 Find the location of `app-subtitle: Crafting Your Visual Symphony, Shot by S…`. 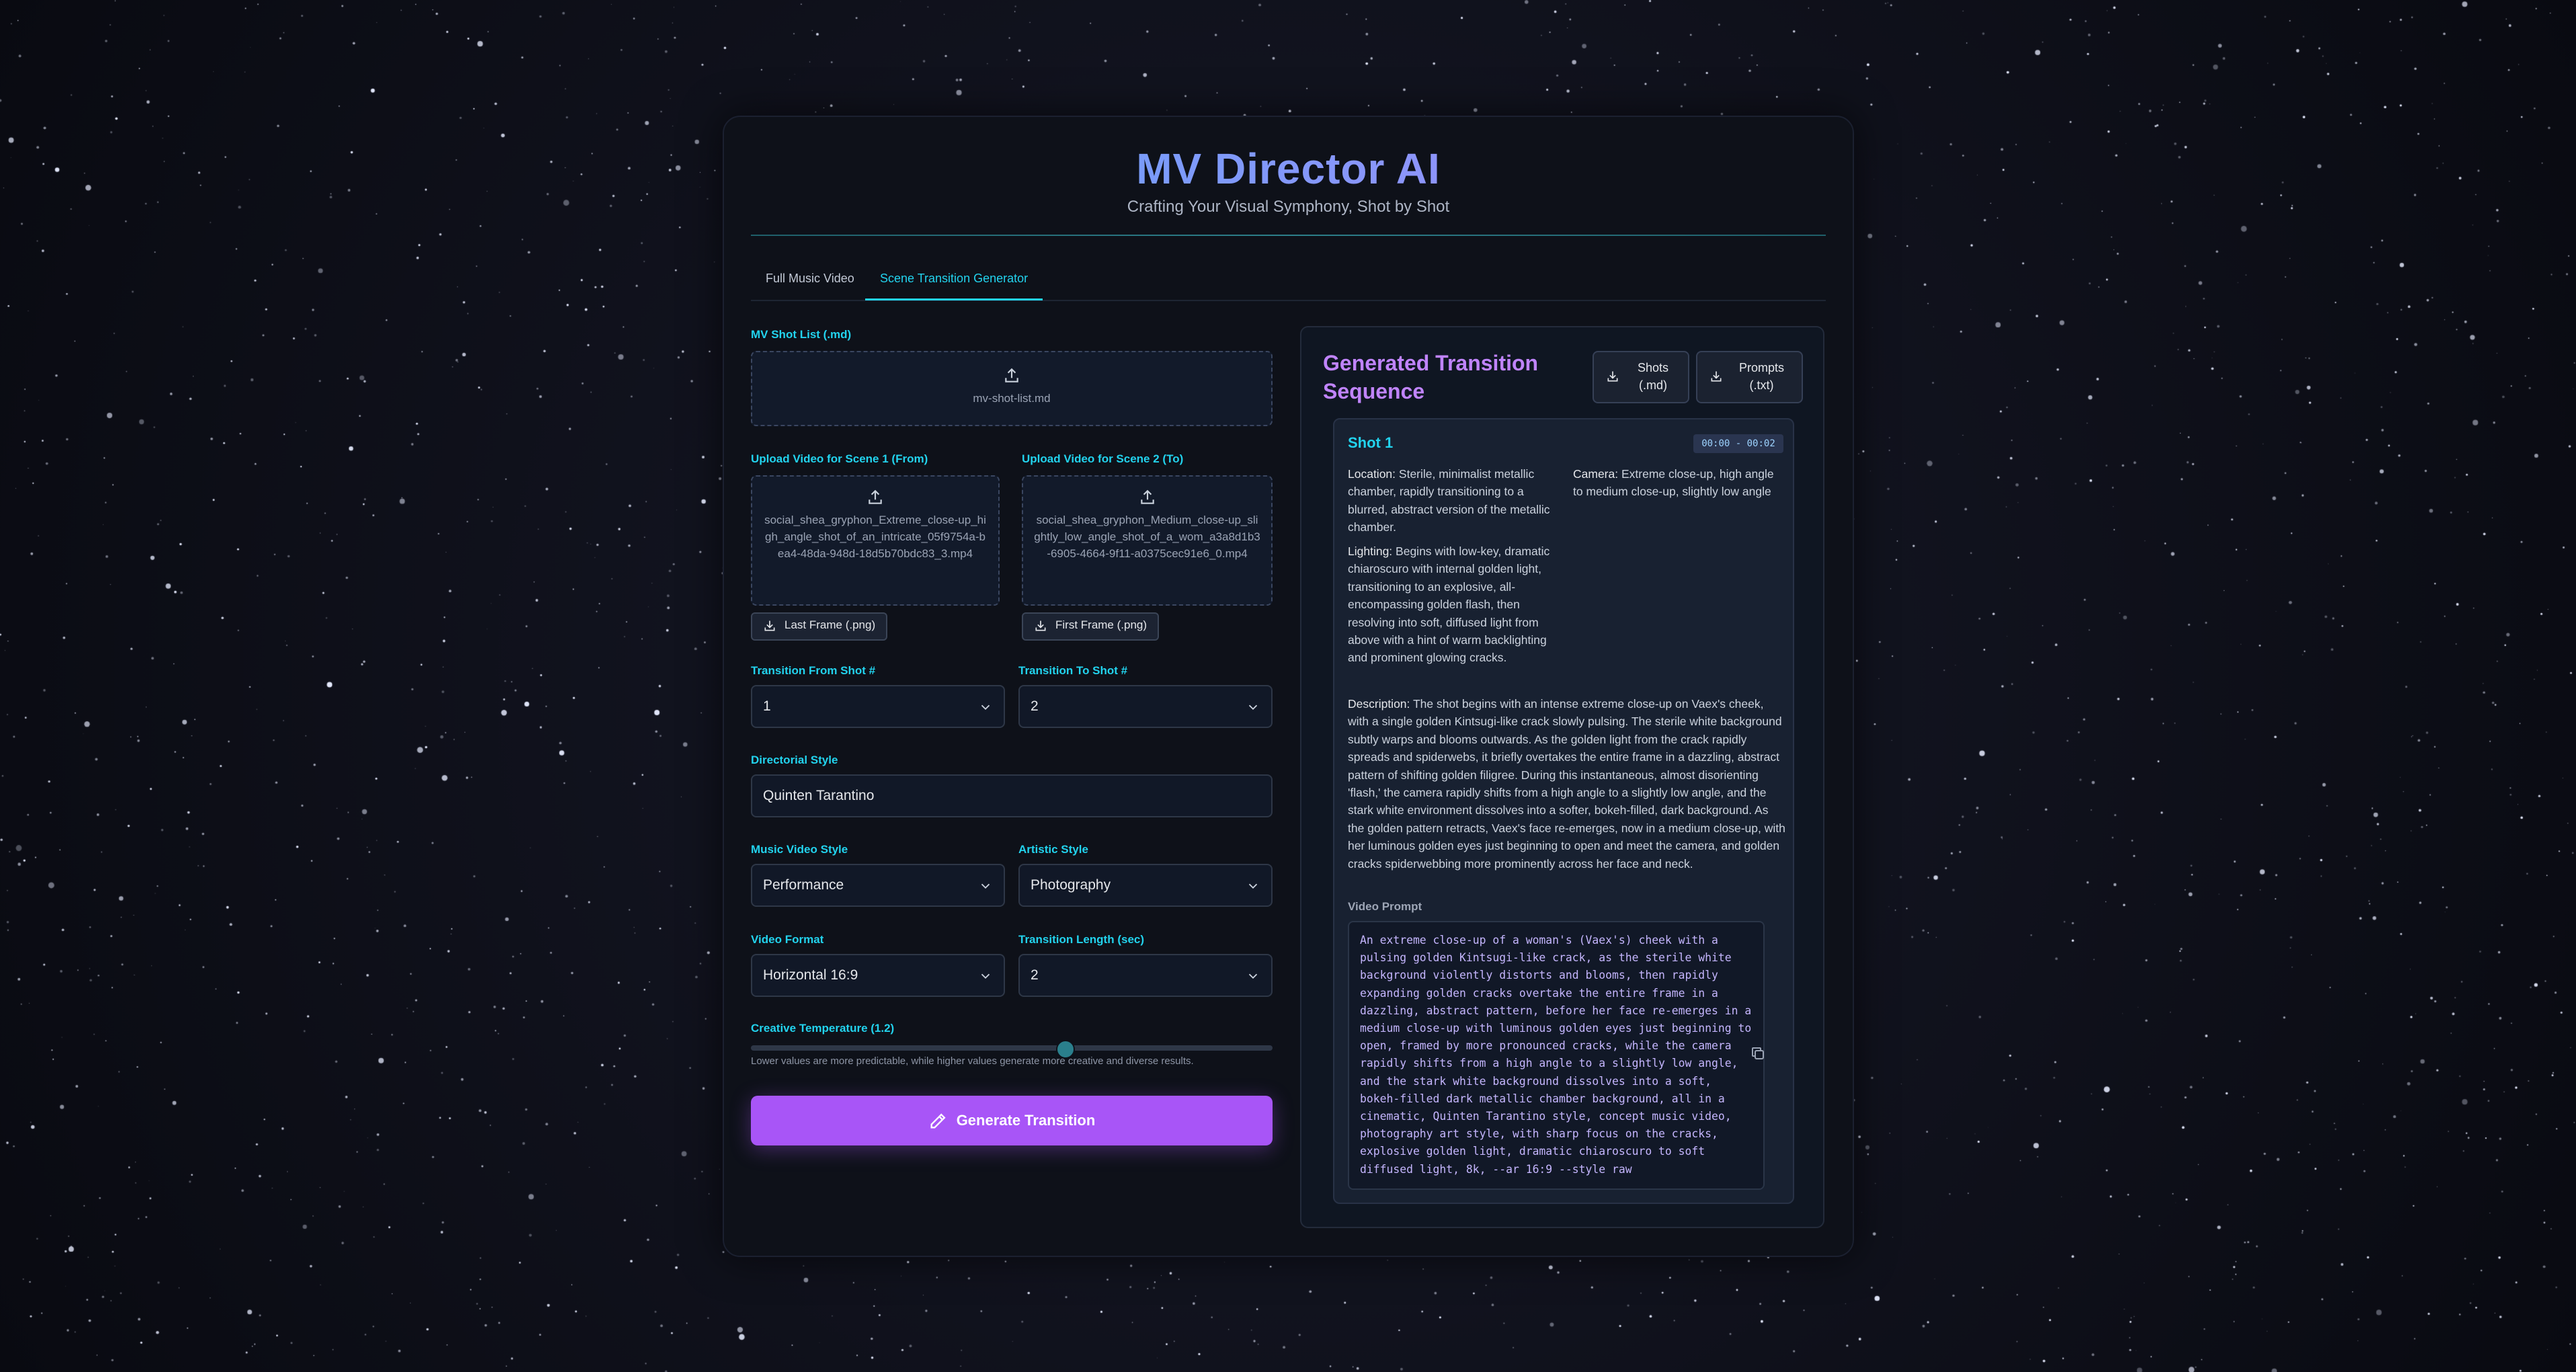

app-subtitle: Crafting Your Visual Symphony, Shot by S… is located at coordinates (1288, 207).